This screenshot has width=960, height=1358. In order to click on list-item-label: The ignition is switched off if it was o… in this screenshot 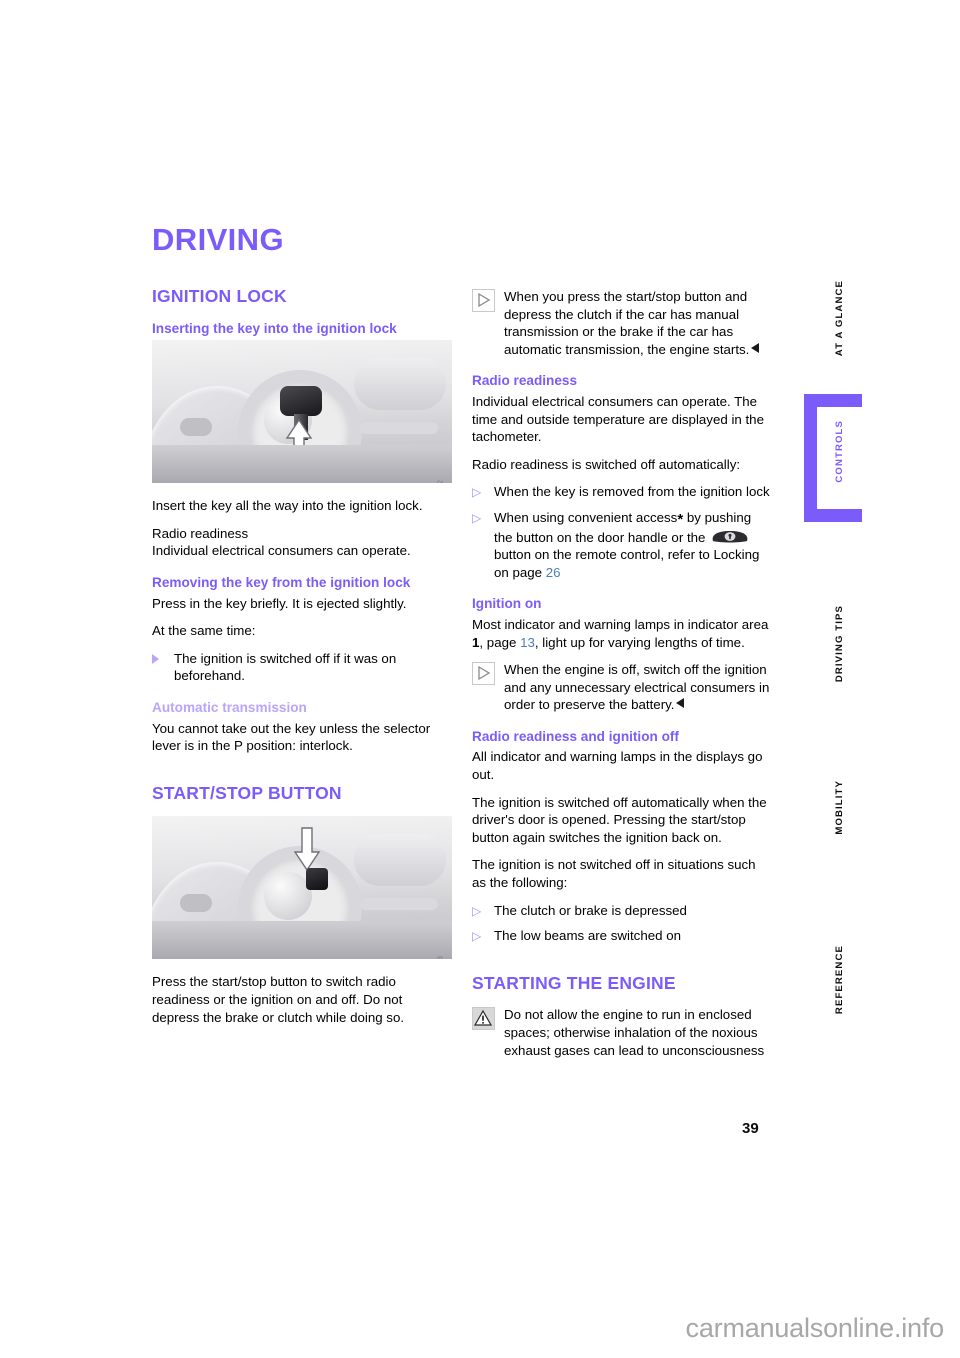, I will do `click(285, 667)`.